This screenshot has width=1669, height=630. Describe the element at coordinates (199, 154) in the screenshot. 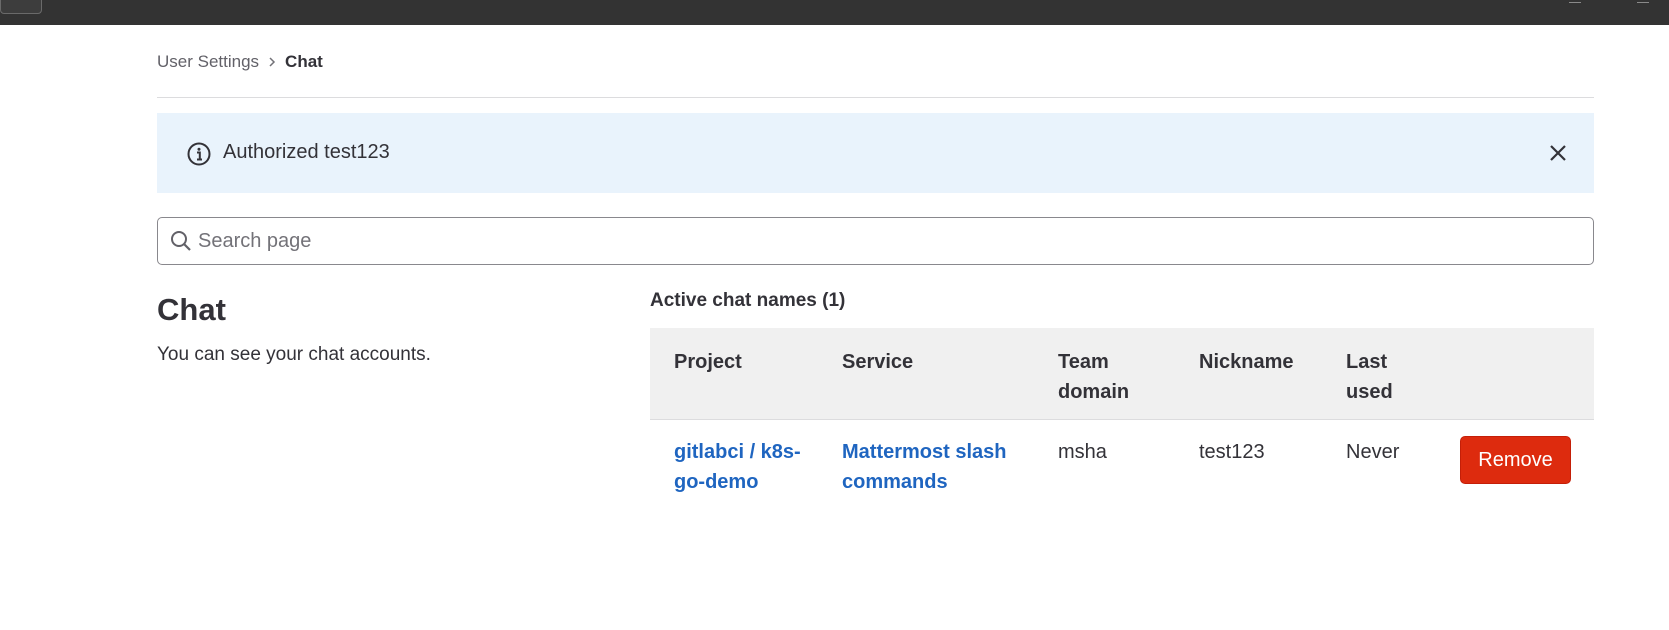

I see `info-circle-icon` at that location.